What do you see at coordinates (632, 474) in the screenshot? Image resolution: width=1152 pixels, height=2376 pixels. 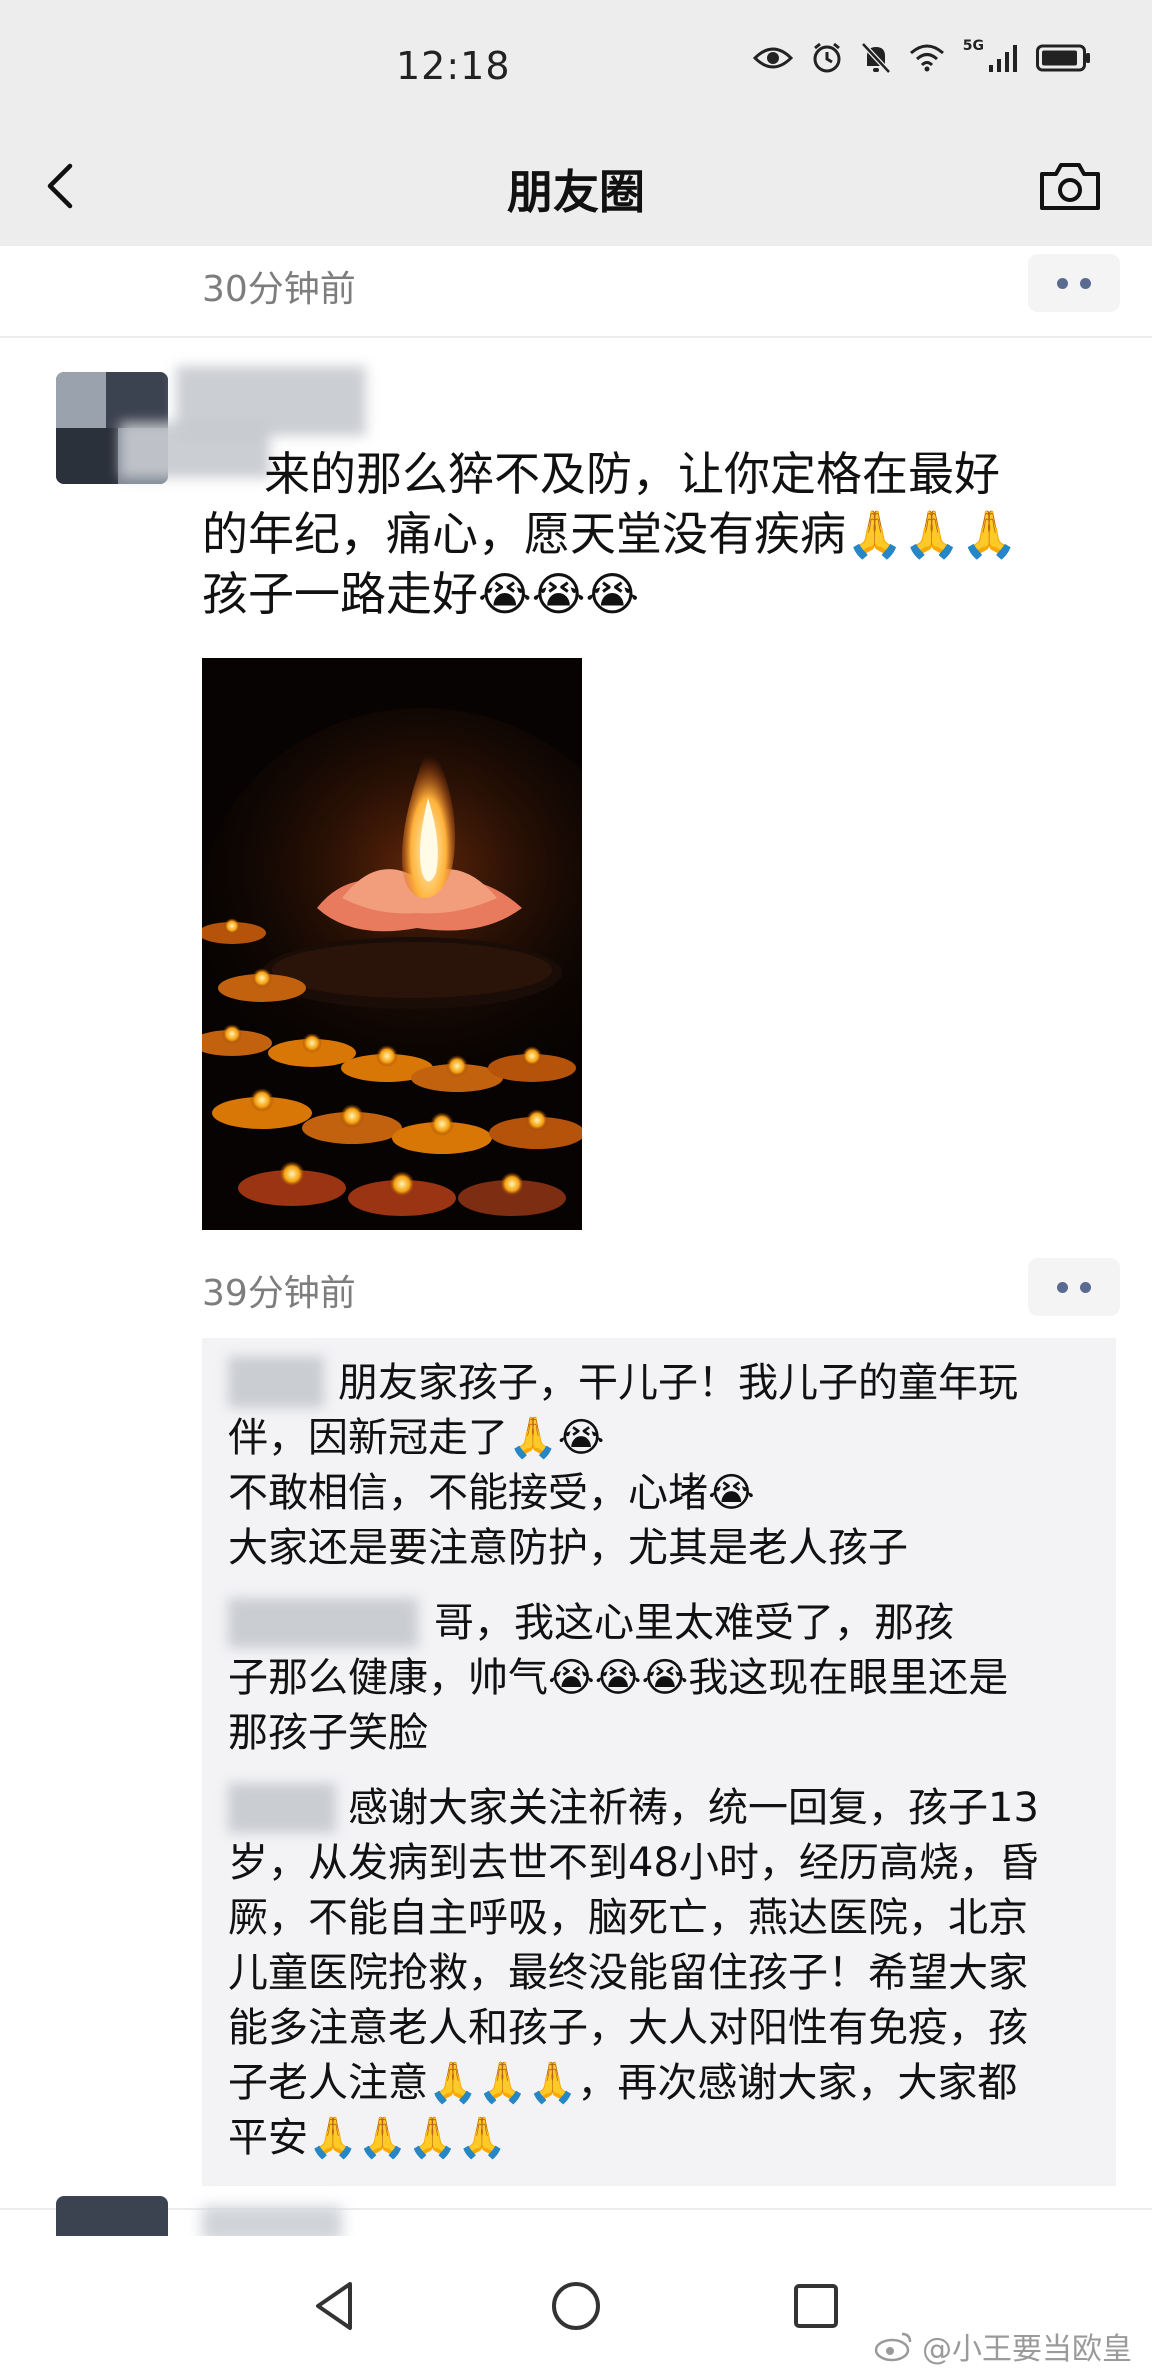 I see `post-text-line: 来的那么猝不及防，让你定格在最好` at bounding box center [632, 474].